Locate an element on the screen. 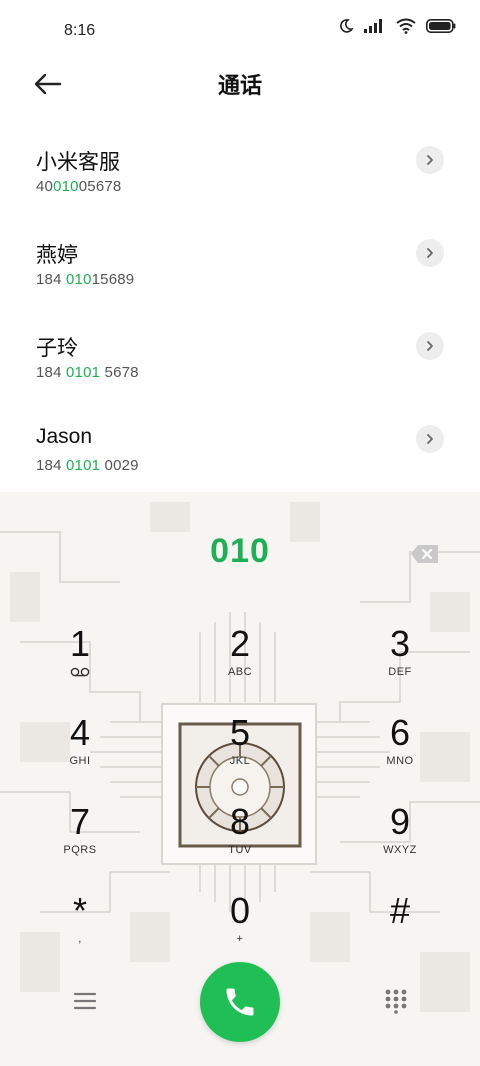 This screenshot has height=1066, width=480. menu-icon is located at coordinates (85, 1001).